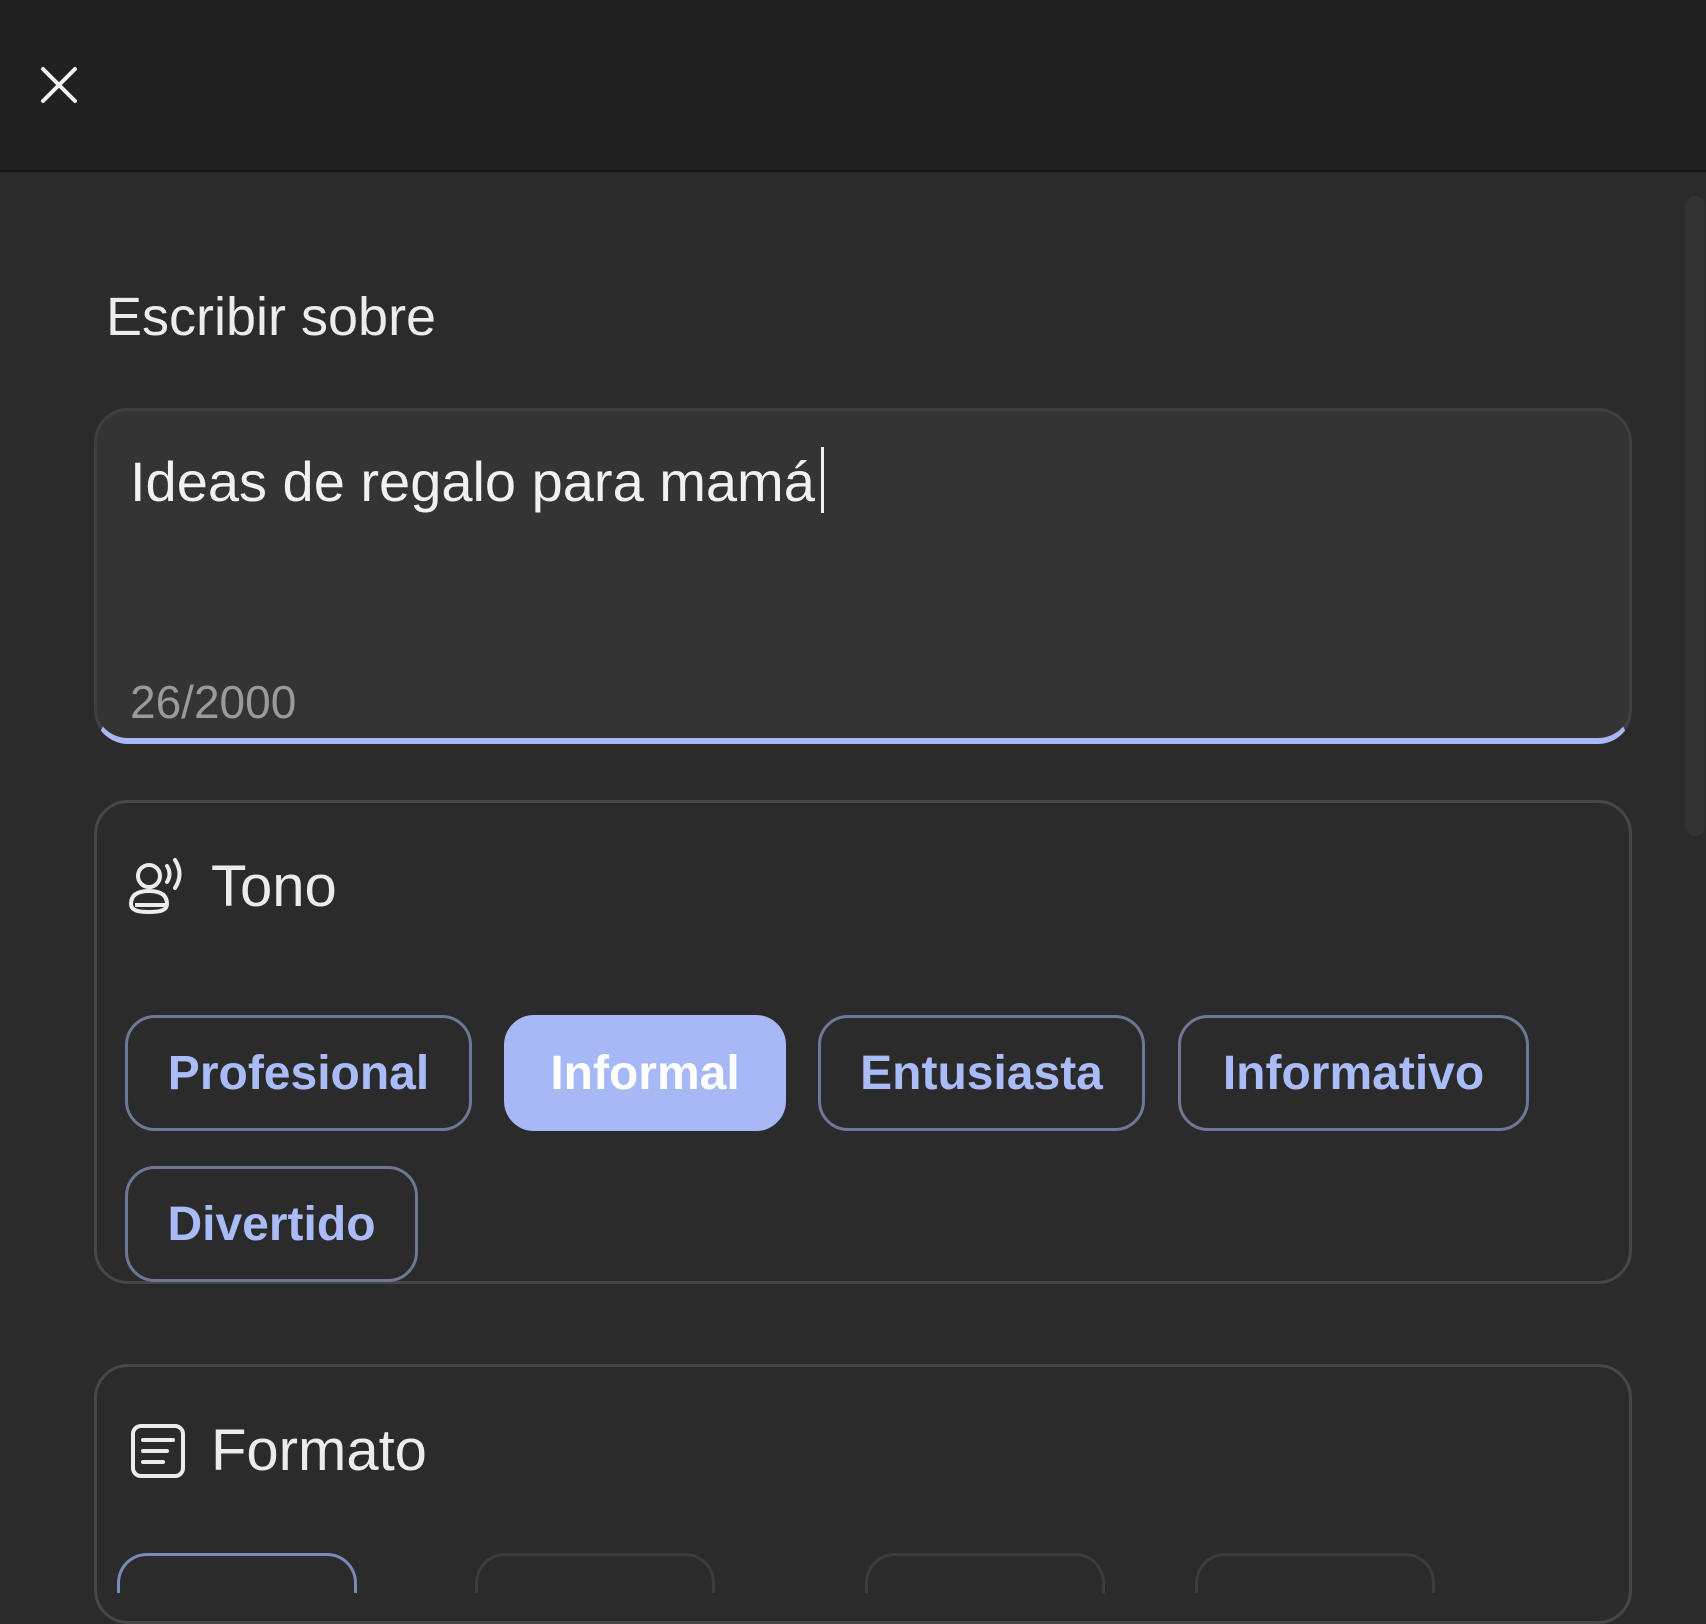 This screenshot has width=1706, height=1624. Describe the element at coordinates (158, 1451) in the screenshot. I see `document-icon` at that location.